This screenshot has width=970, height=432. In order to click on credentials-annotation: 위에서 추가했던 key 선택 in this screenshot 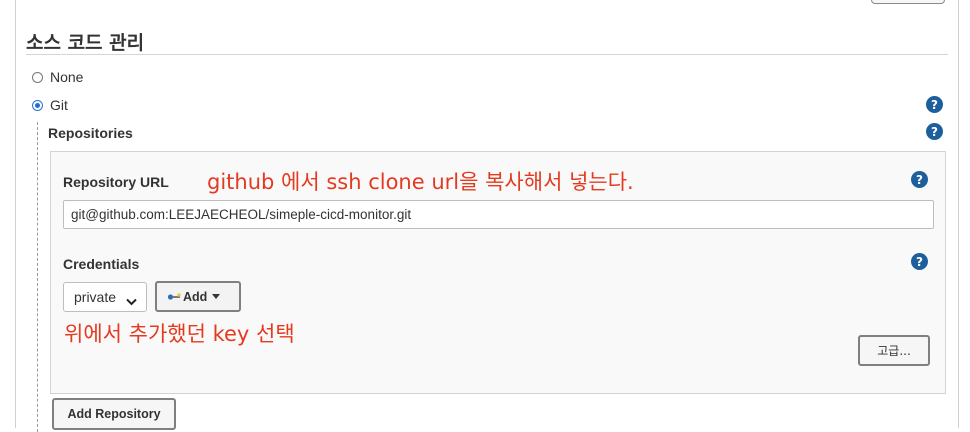, I will do `click(179, 334)`.